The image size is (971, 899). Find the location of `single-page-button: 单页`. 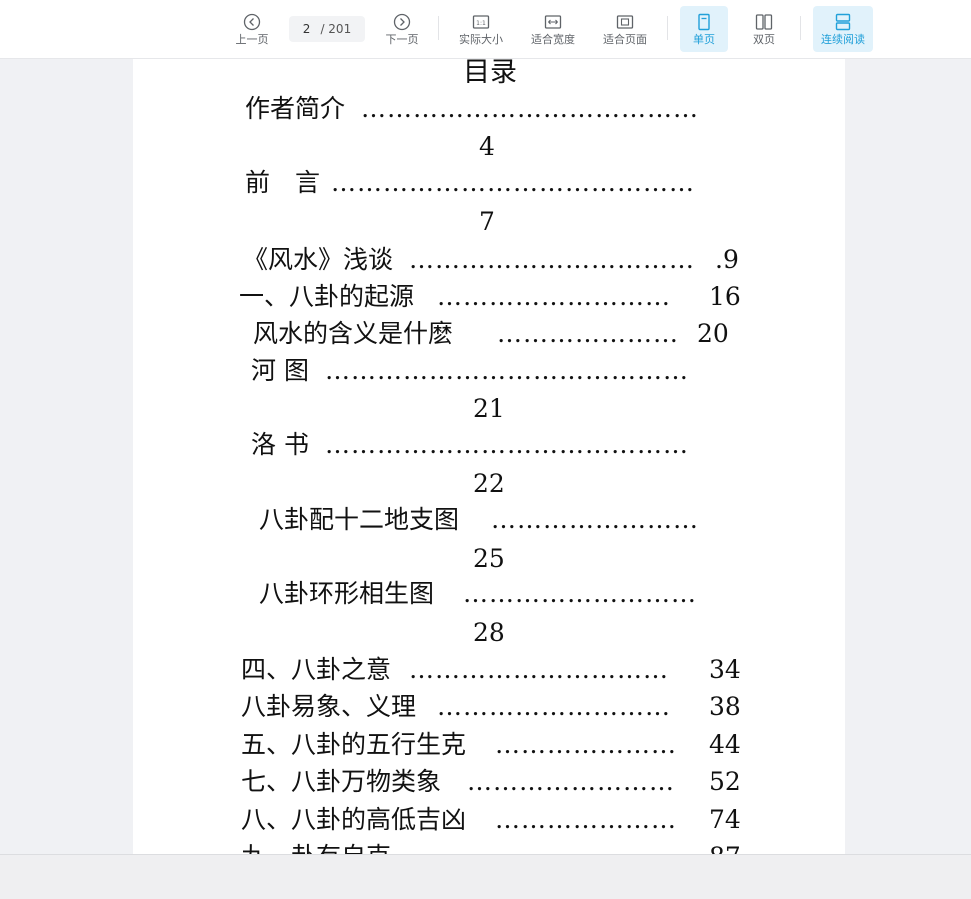

single-page-button: 单页 is located at coordinates (704, 29).